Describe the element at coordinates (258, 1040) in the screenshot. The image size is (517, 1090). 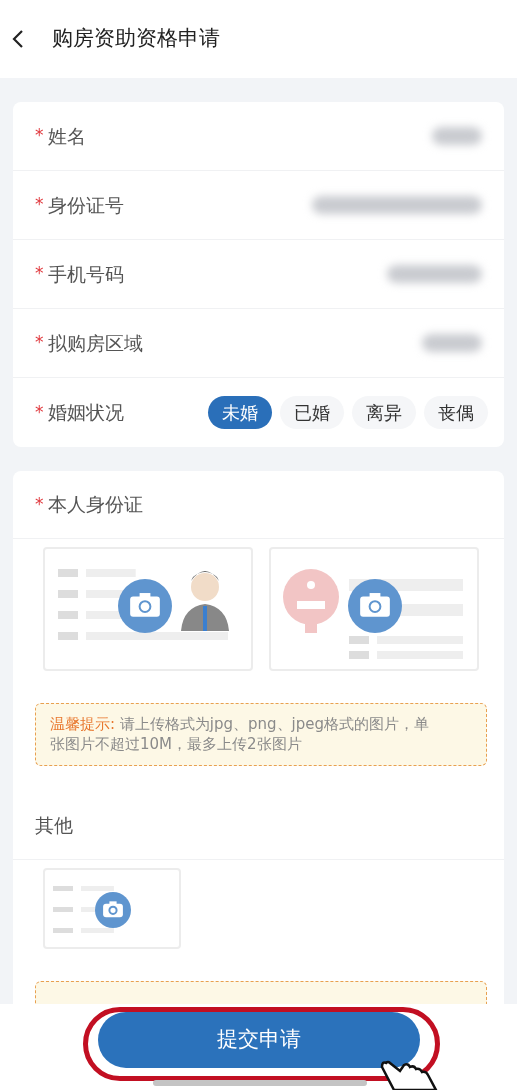
I see `submit-button: 提交申请` at that location.